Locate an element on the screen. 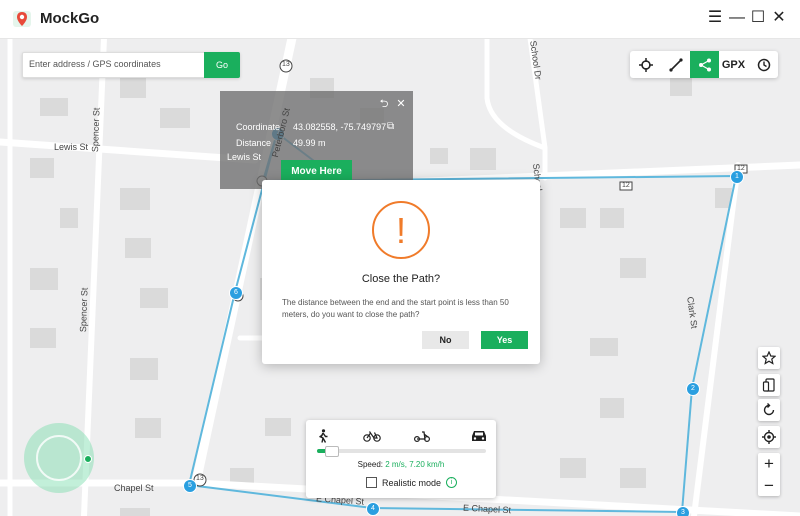  realistic-mode-row: Realistic mode i is located at coordinates (412, 482).